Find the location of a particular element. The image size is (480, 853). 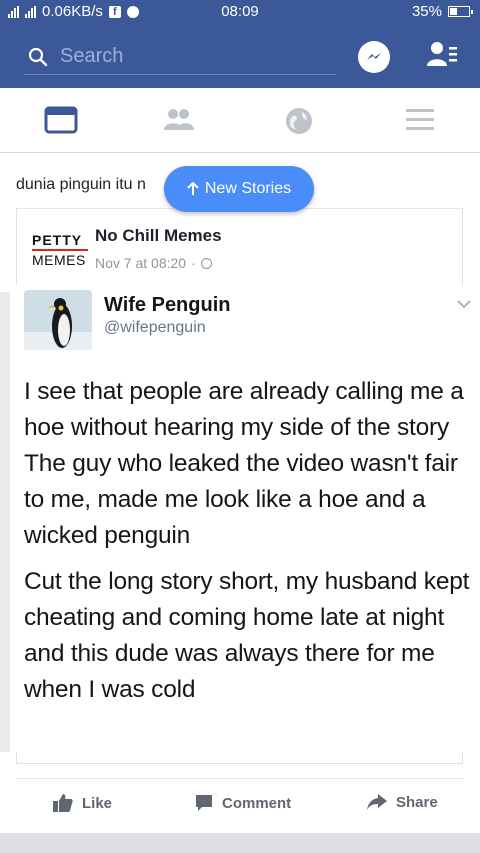

logo-line-2: MEMES is located at coordinates (59, 260).